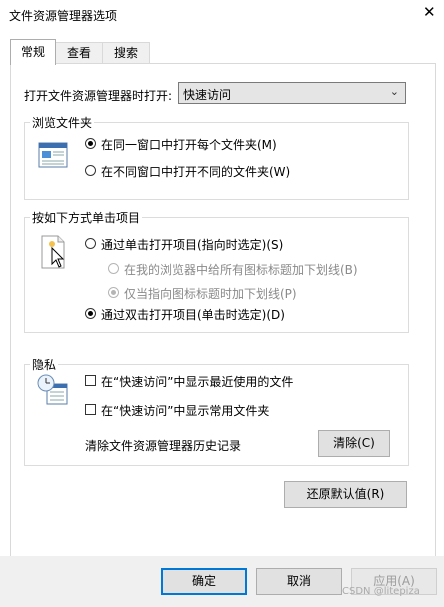 The width and height of the screenshot is (444, 607). Describe the element at coordinates (113, 268) in the screenshot. I see `underline-all-radio` at that location.